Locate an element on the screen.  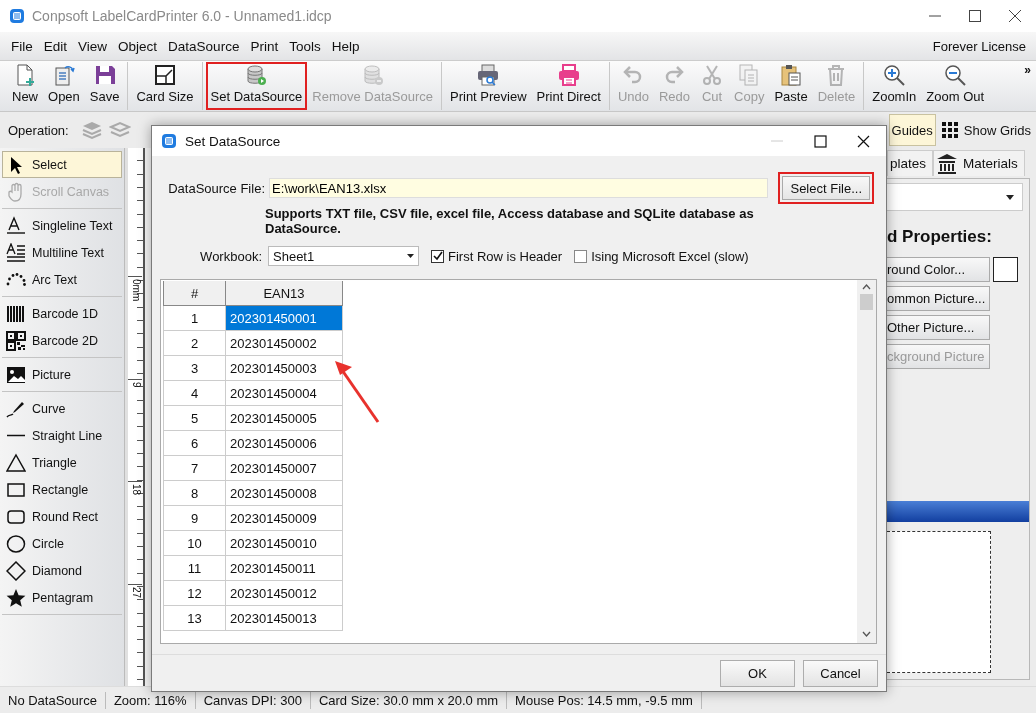
toggle-button: Show Grids is located at coordinates (985, 130).